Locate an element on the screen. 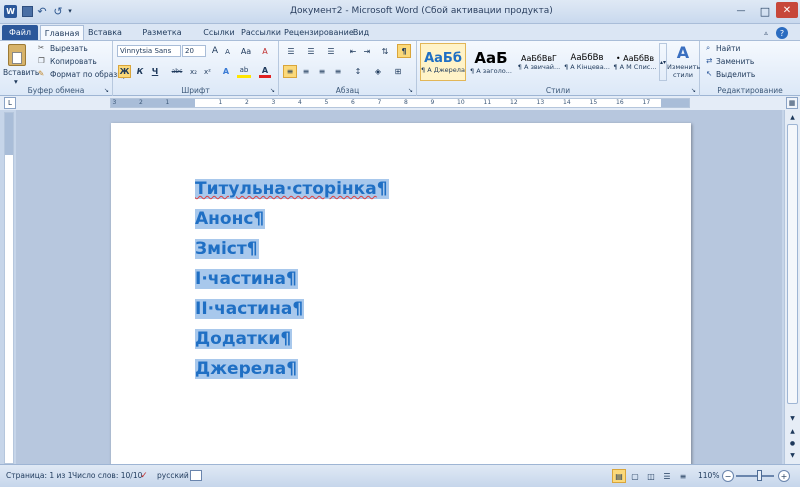  align-center-button: ≡ is located at coordinates (306, 71).